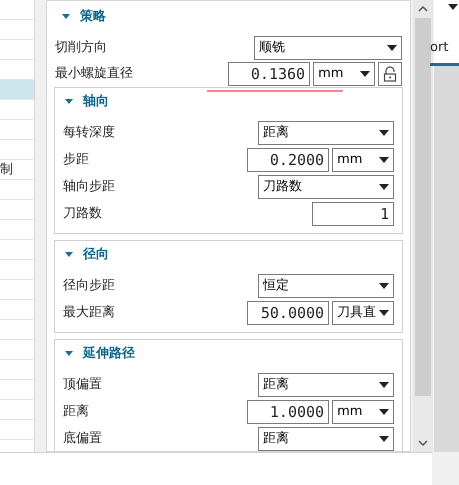 Image resolution: width=459 pixels, height=485 pixels. What do you see at coordinates (82, 385) in the screenshot?
I see `field-label: 顶偏置` at bounding box center [82, 385].